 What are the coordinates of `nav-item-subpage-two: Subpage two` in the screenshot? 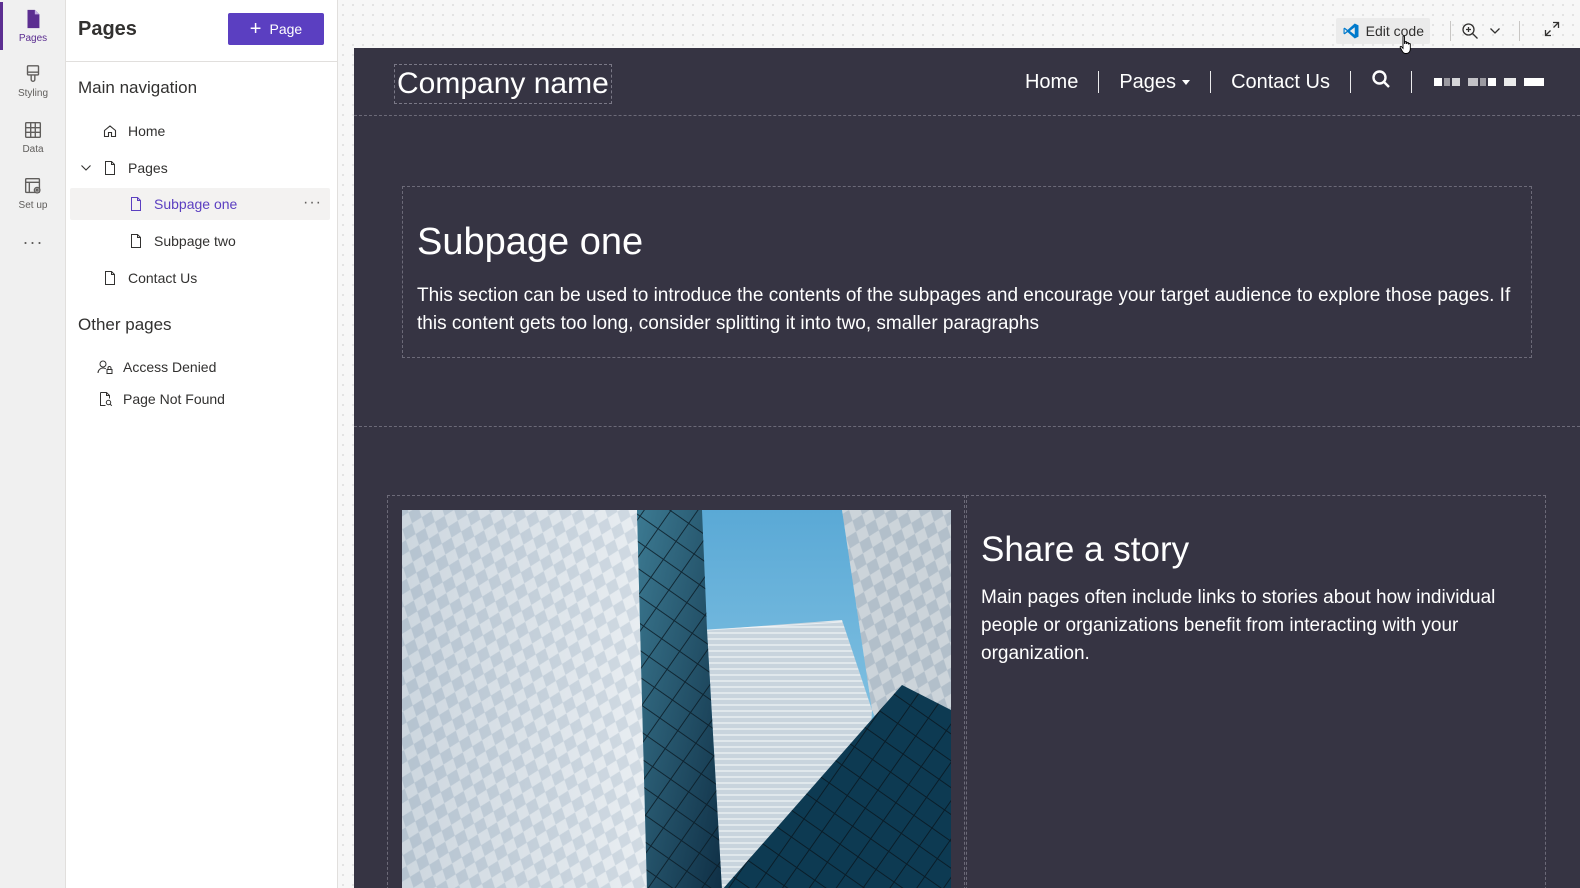 It's located at (200, 241).